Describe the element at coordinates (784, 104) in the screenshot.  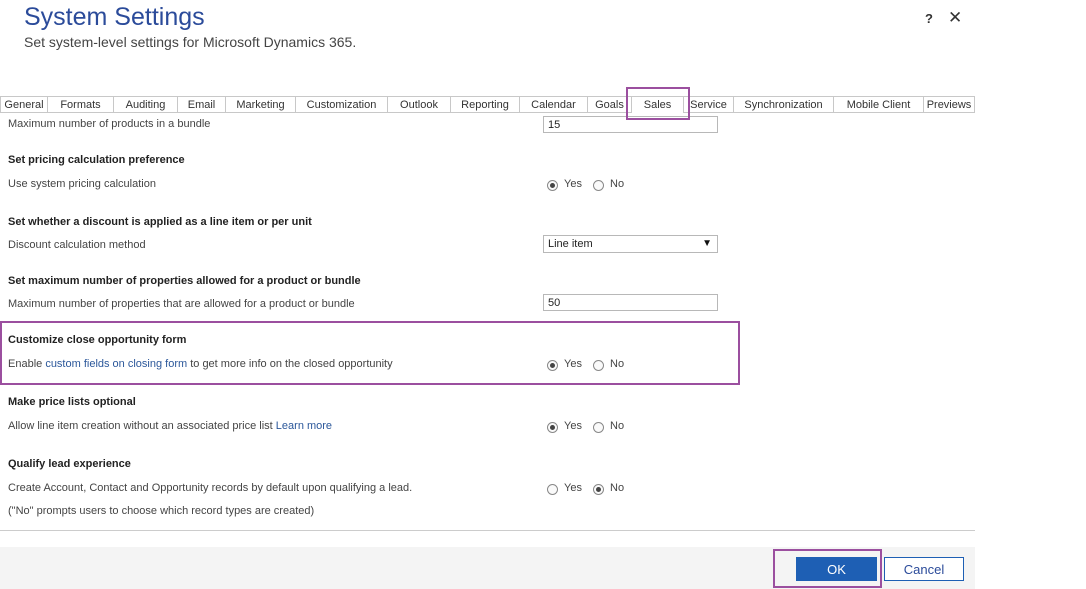
I see `tab-synchronization: Synchronization` at that location.